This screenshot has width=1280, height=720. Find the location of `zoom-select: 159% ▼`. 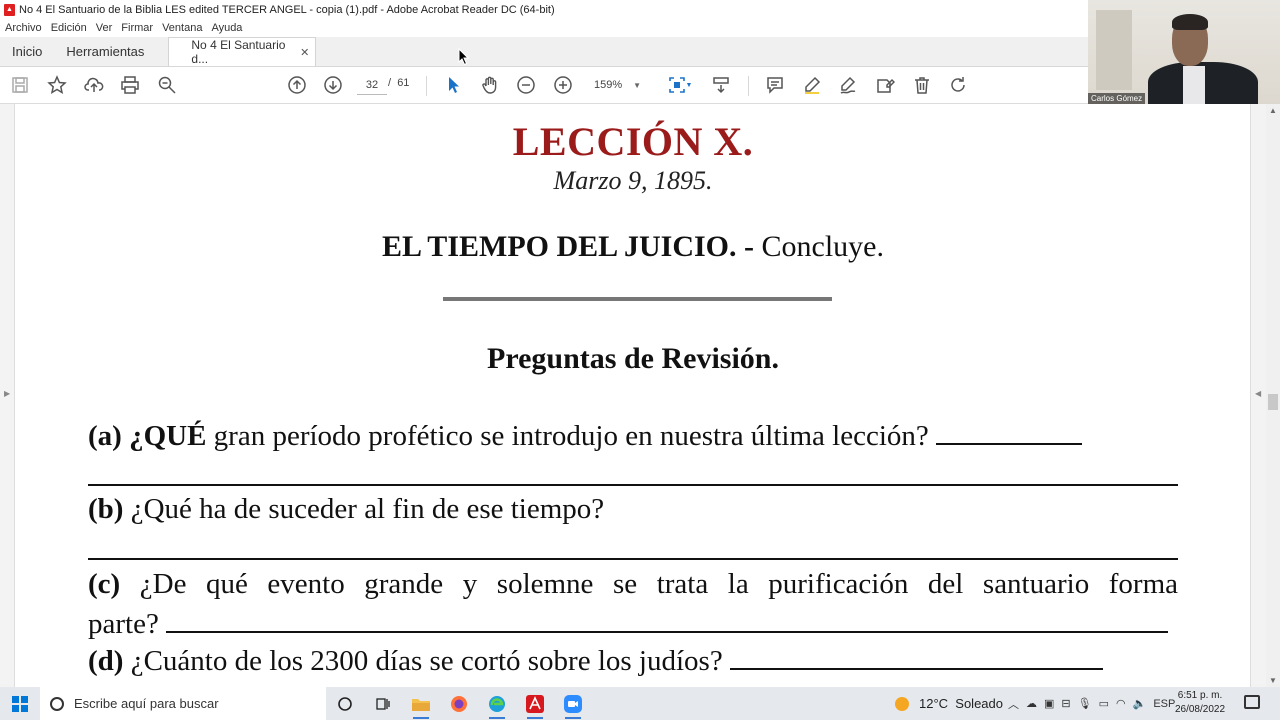

zoom-select: 159% ▼ is located at coordinates (617, 85).